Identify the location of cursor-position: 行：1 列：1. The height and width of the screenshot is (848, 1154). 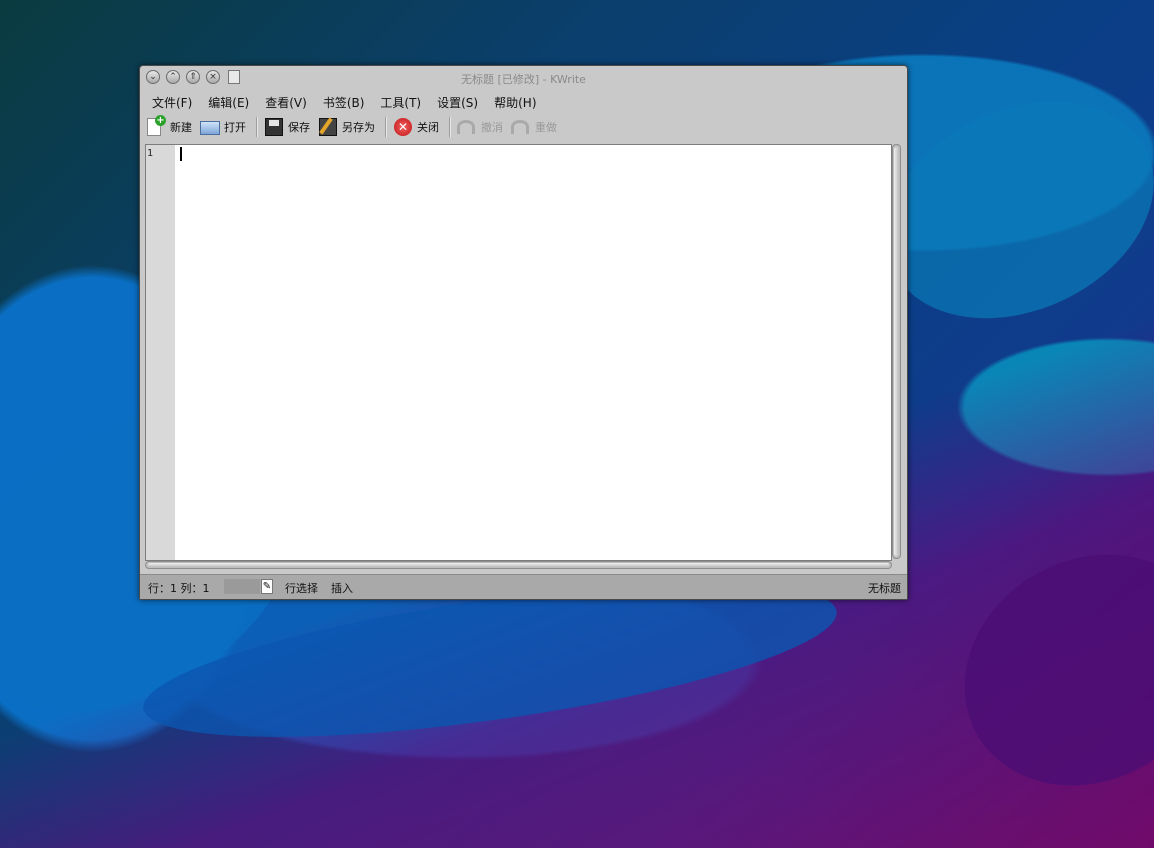
(179, 588).